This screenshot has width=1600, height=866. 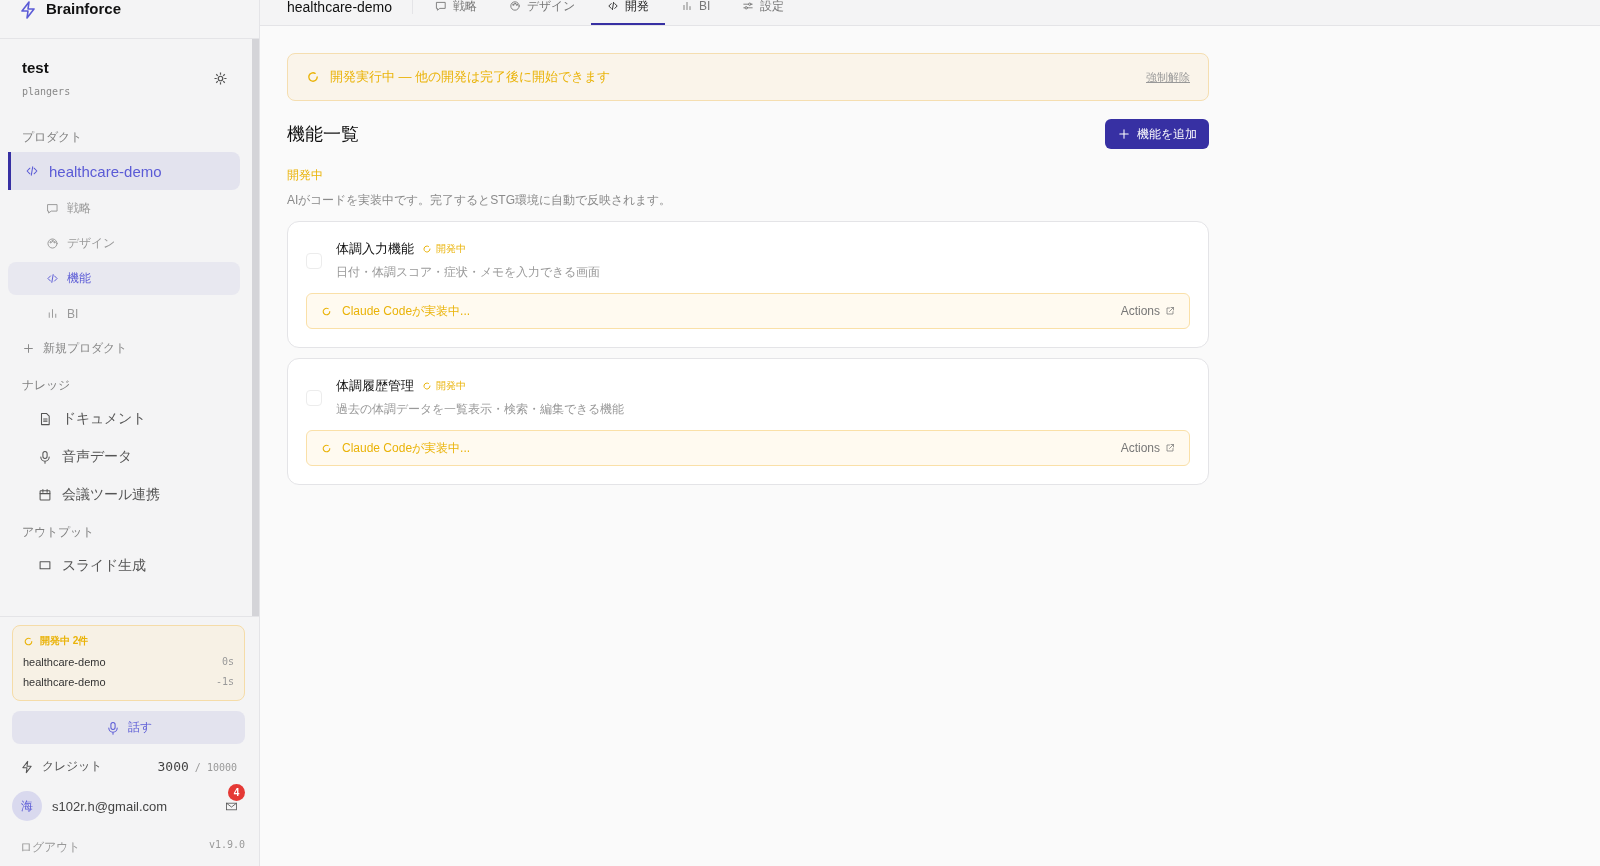 What do you see at coordinates (628, 12) in the screenshot?
I see `tab: 開発` at bounding box center [628, 12].